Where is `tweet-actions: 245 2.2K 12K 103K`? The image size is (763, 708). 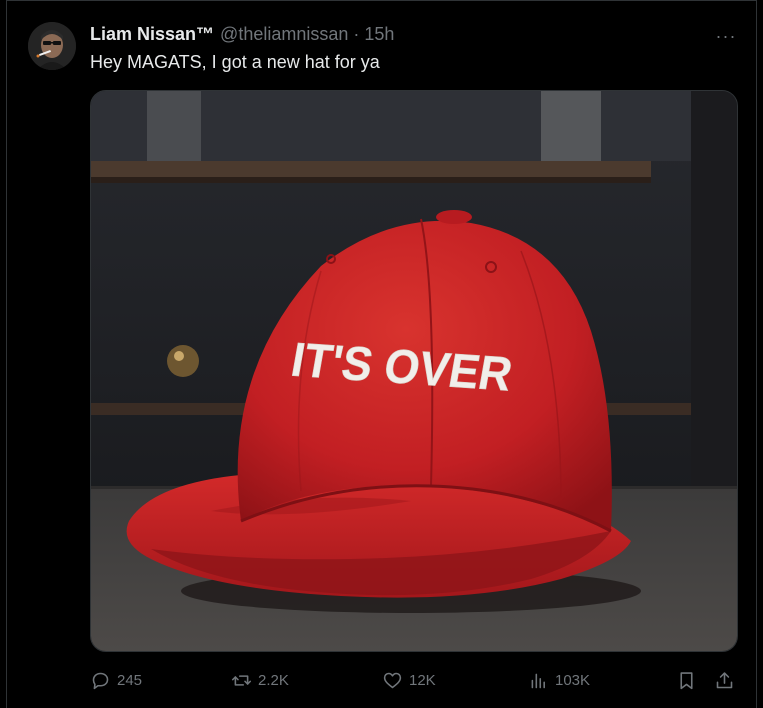 tweet-actions: 245 2.2K 12K 103K is located at coordinates (415, 680).